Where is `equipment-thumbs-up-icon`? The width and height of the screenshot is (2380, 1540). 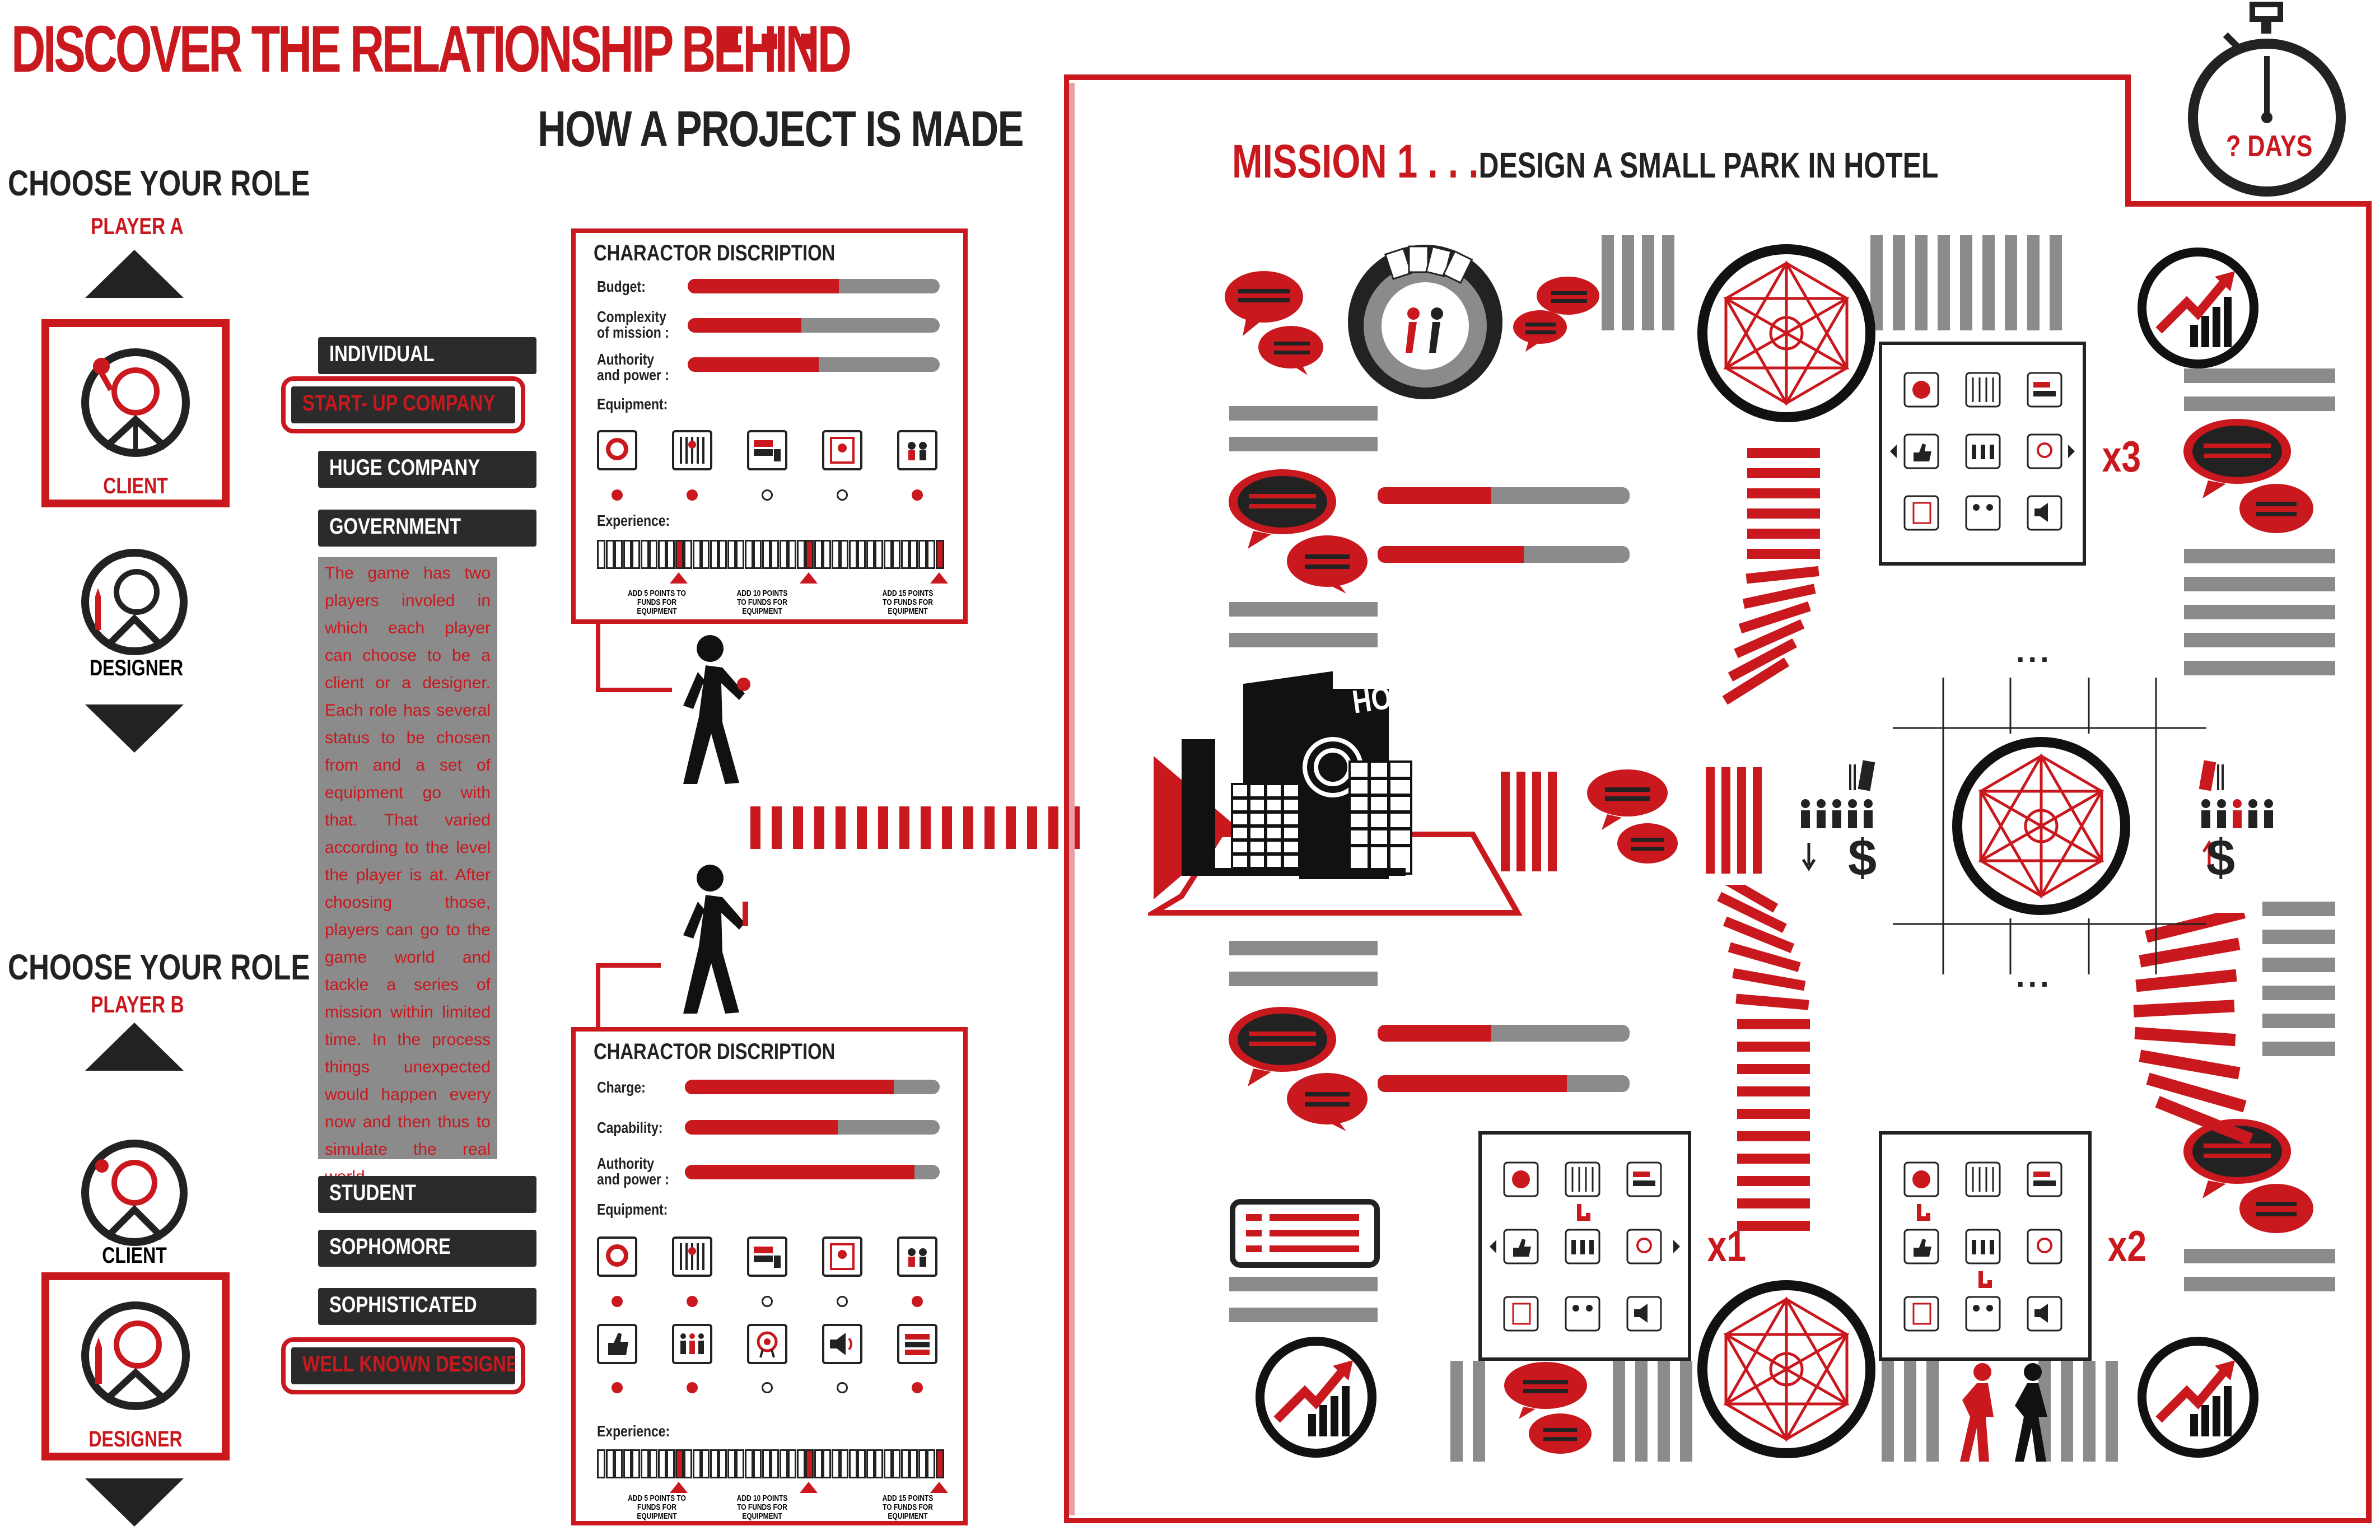 equipment-thumbs-up-icon is located at coordinates (617, 1344).